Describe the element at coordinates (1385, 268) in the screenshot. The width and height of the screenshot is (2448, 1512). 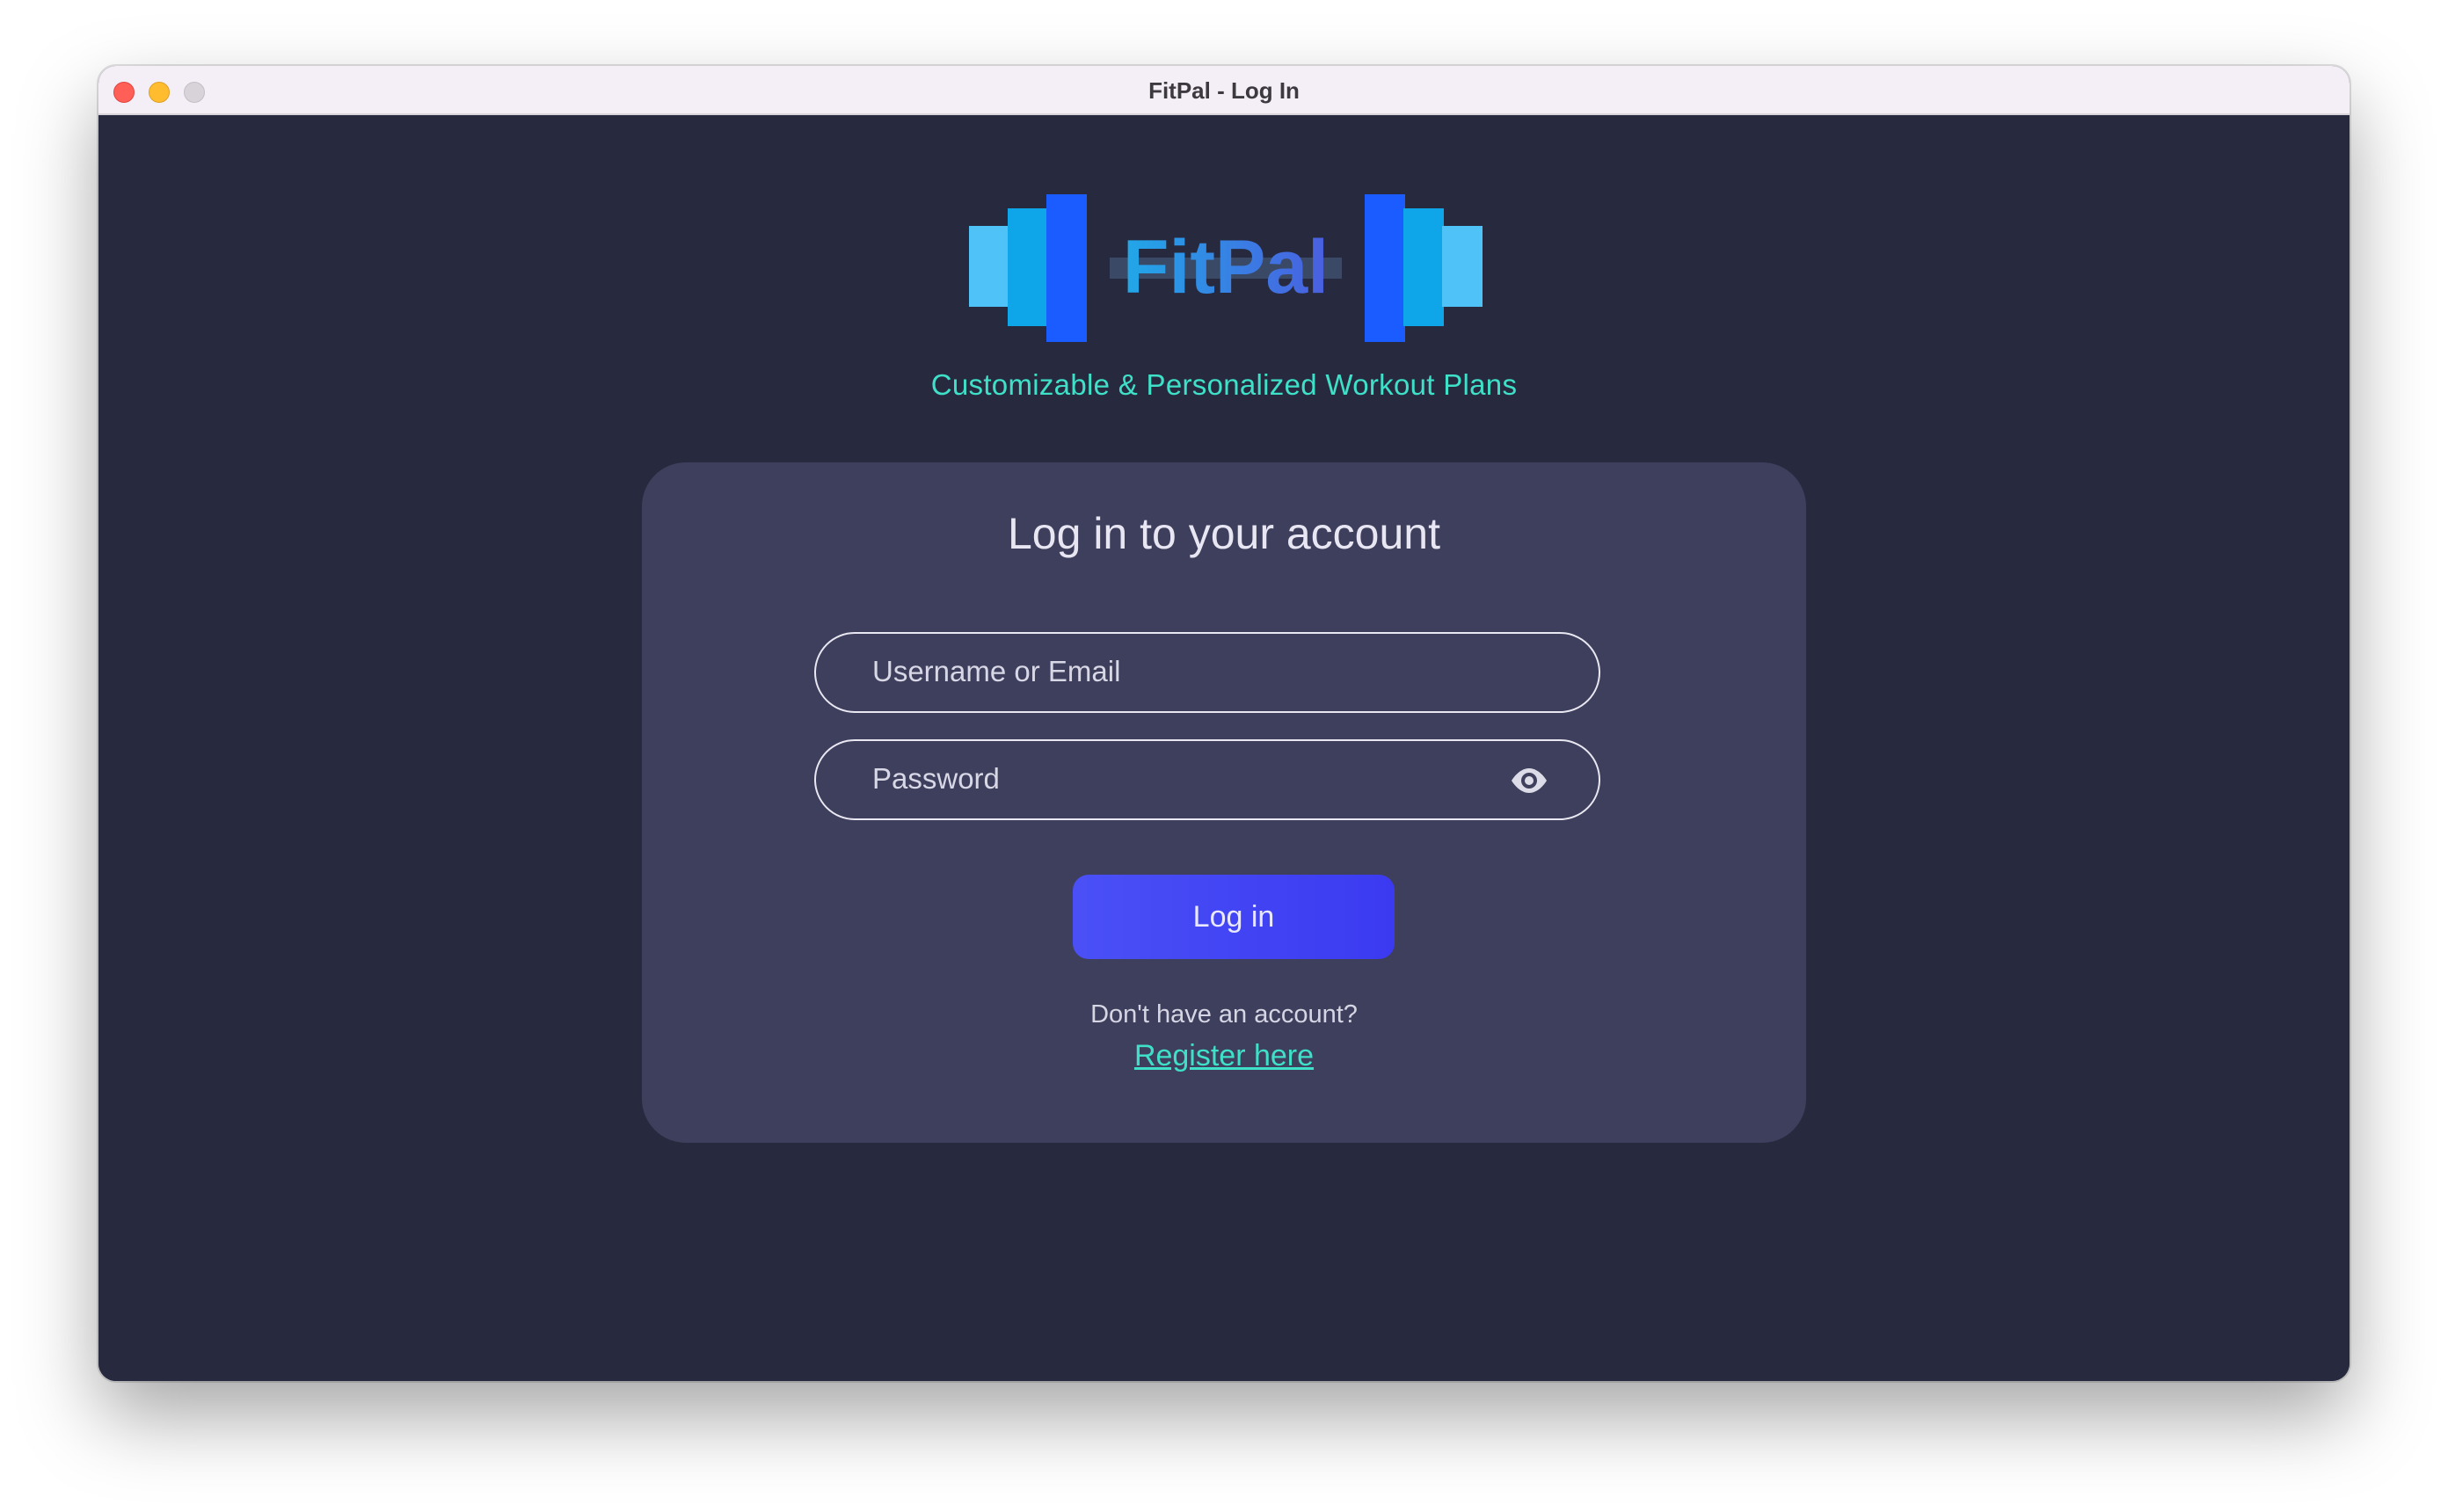
I see `right-plate-inner` at that location.